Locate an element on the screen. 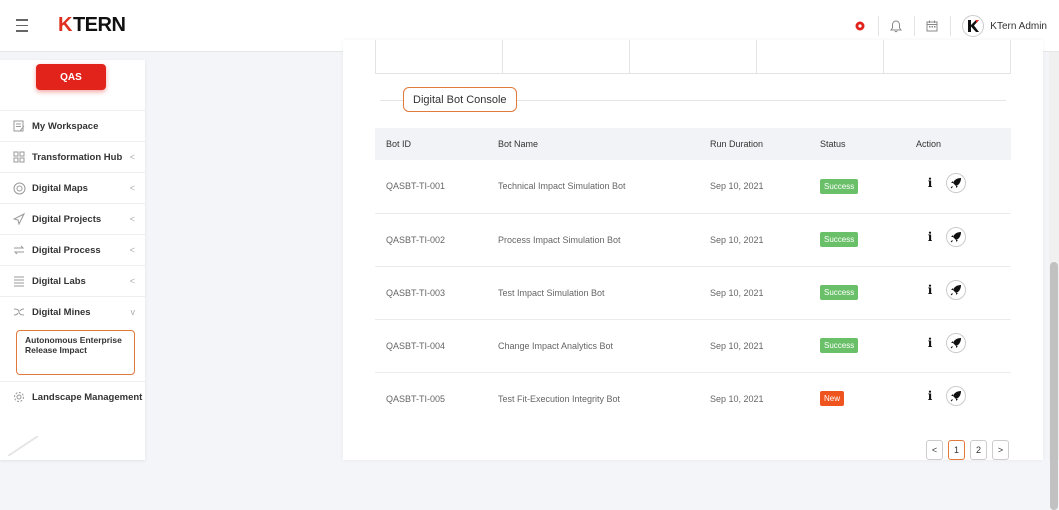 The image size is (1059, 510). scrollbar-thumb is located at coordinates (1054, 386).